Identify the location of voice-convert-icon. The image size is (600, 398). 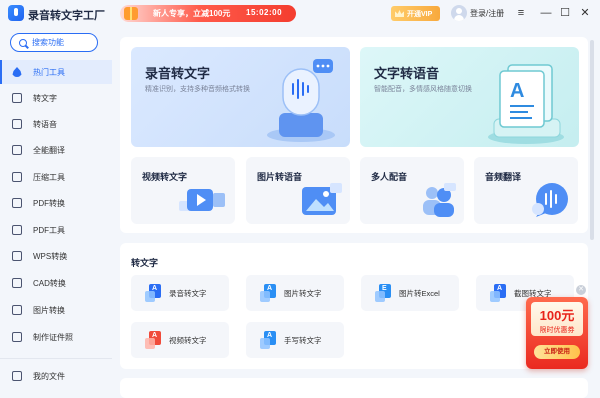
(17, 124).